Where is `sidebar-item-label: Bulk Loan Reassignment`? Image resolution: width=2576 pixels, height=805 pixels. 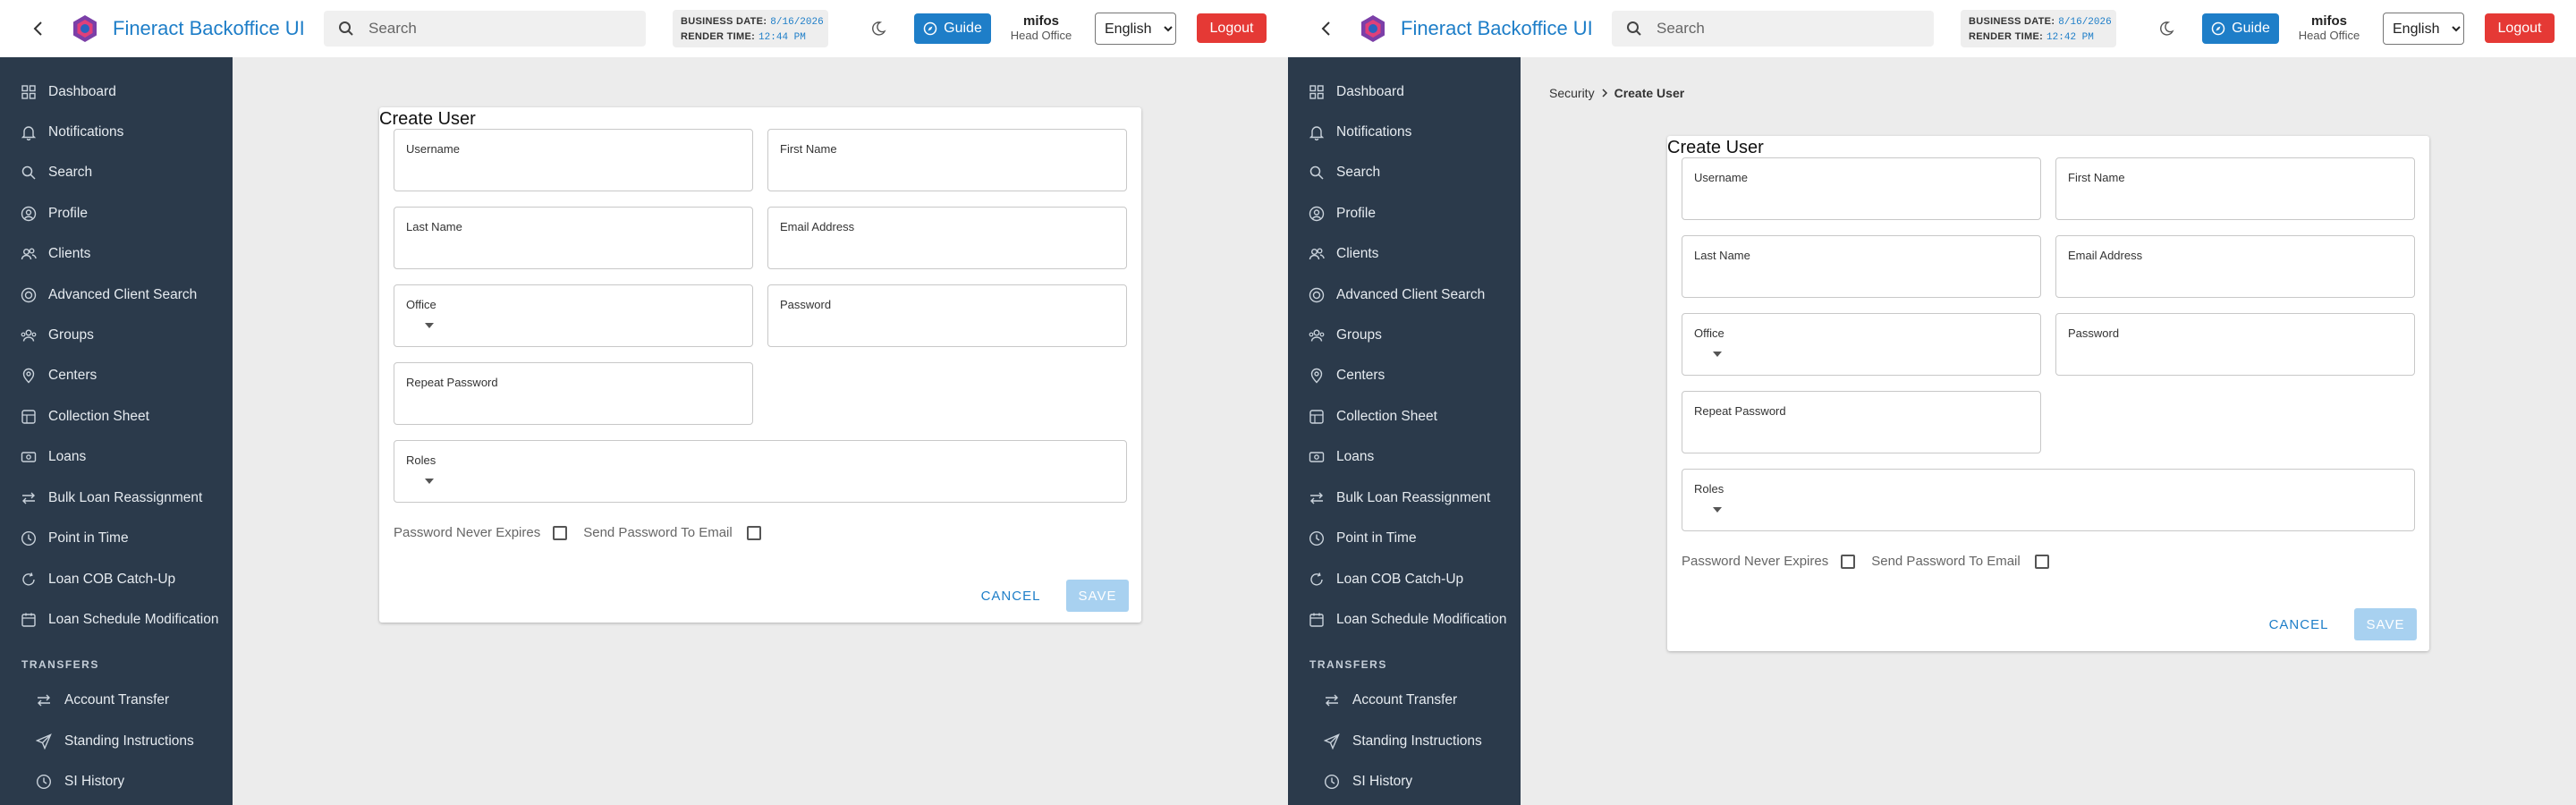 sidebar-item-label: Bulk Loan Reassignment is located at coordinates (1413, 497).